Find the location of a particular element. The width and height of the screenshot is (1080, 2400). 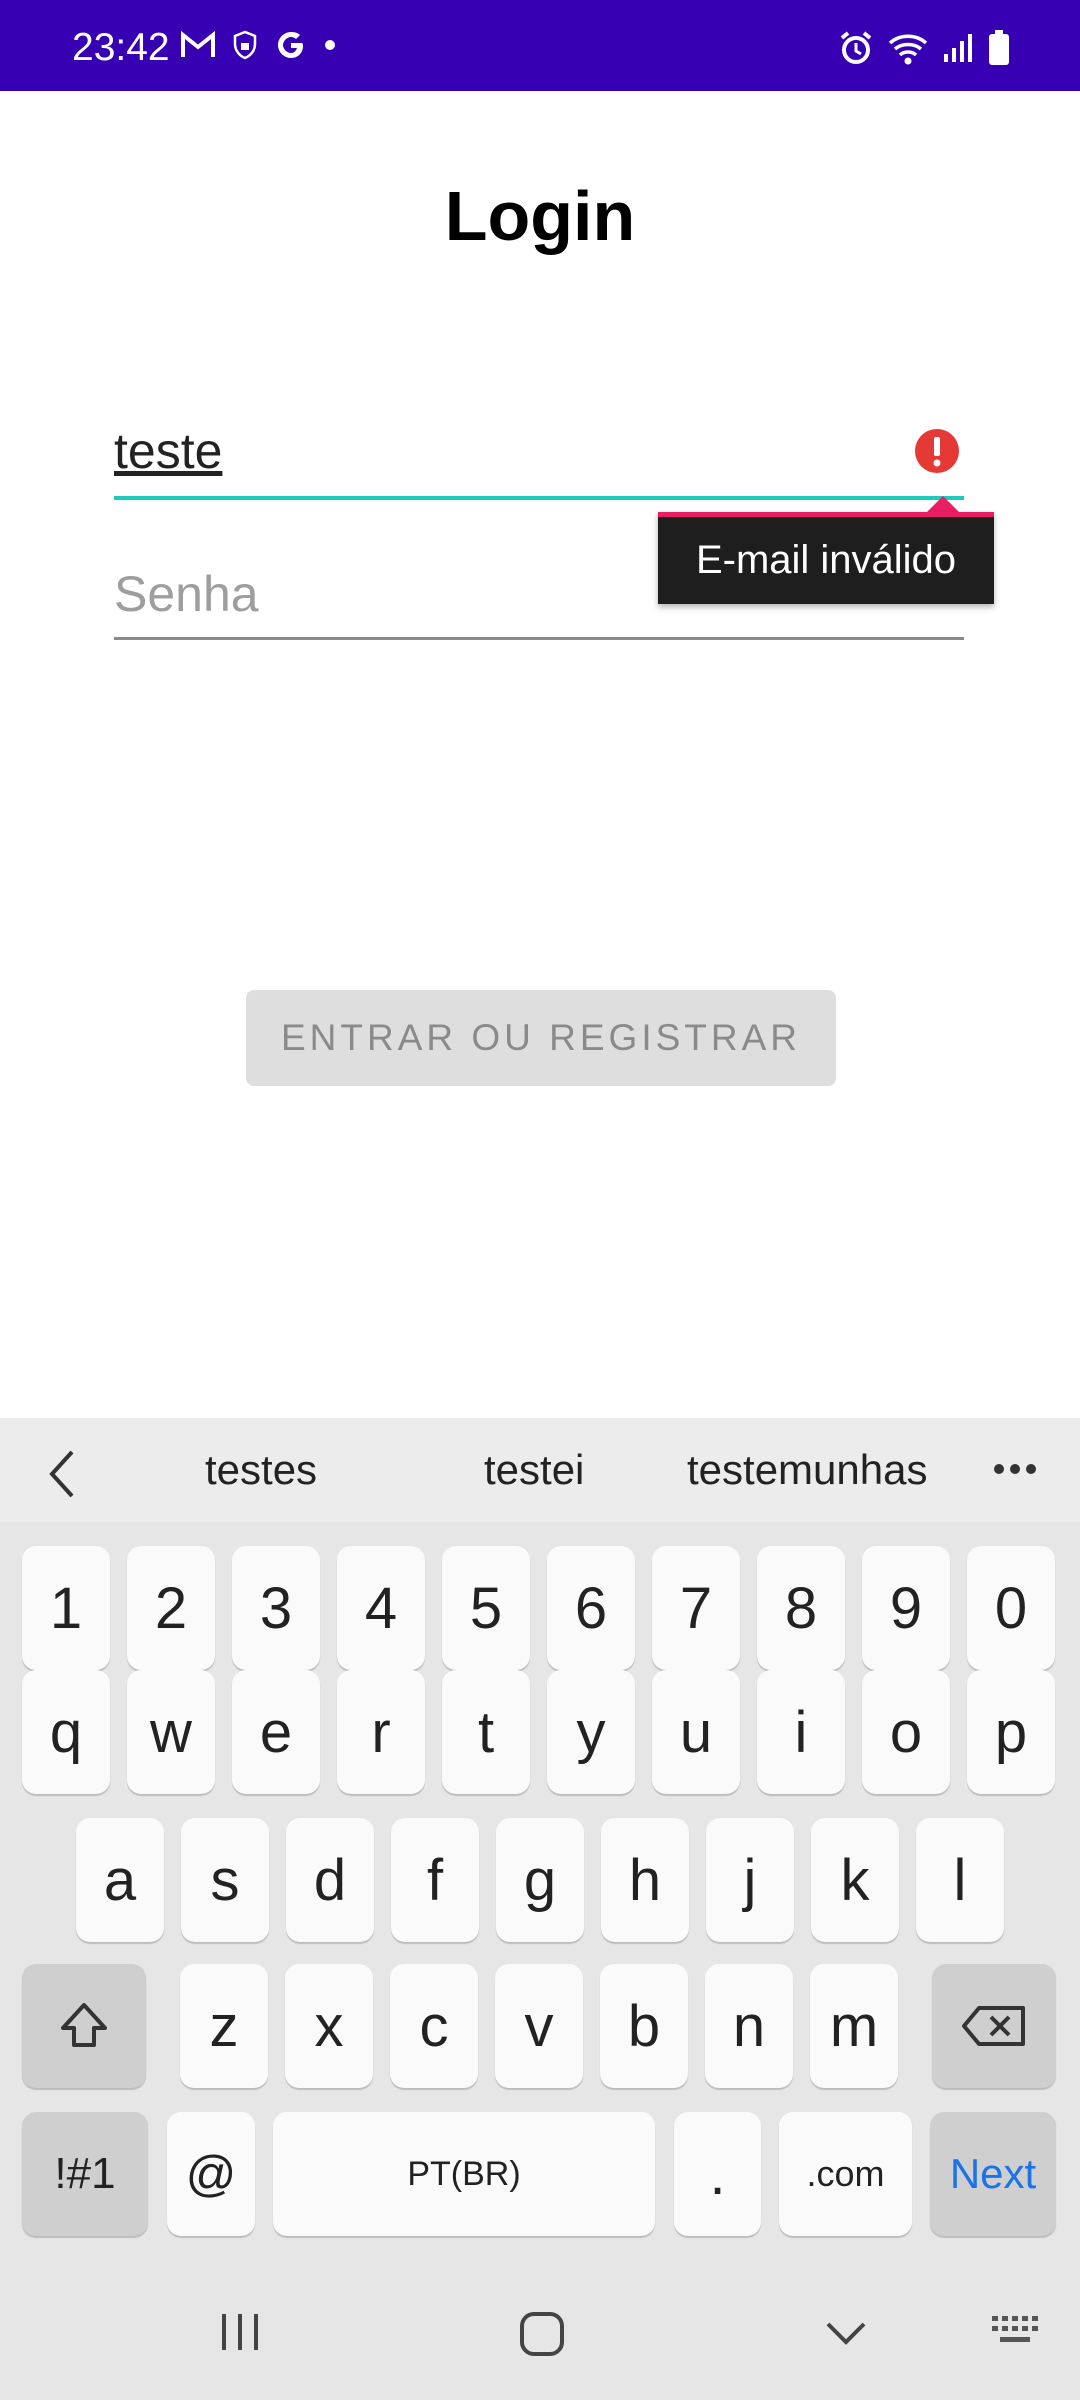

suggestion-2: testei is located at coordinates (534, 1470).